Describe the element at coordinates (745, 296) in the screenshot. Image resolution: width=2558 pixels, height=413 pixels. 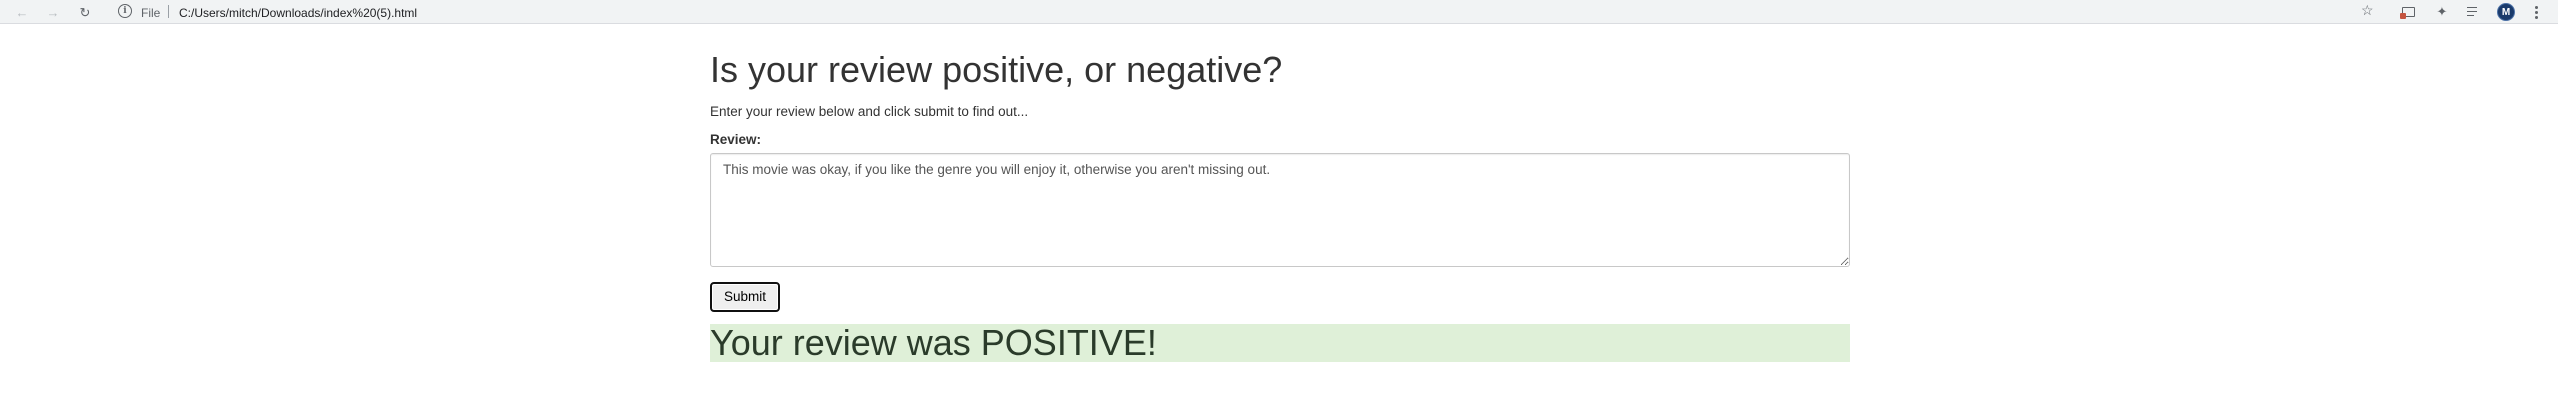
I see `submit-button: Submit` at that location.